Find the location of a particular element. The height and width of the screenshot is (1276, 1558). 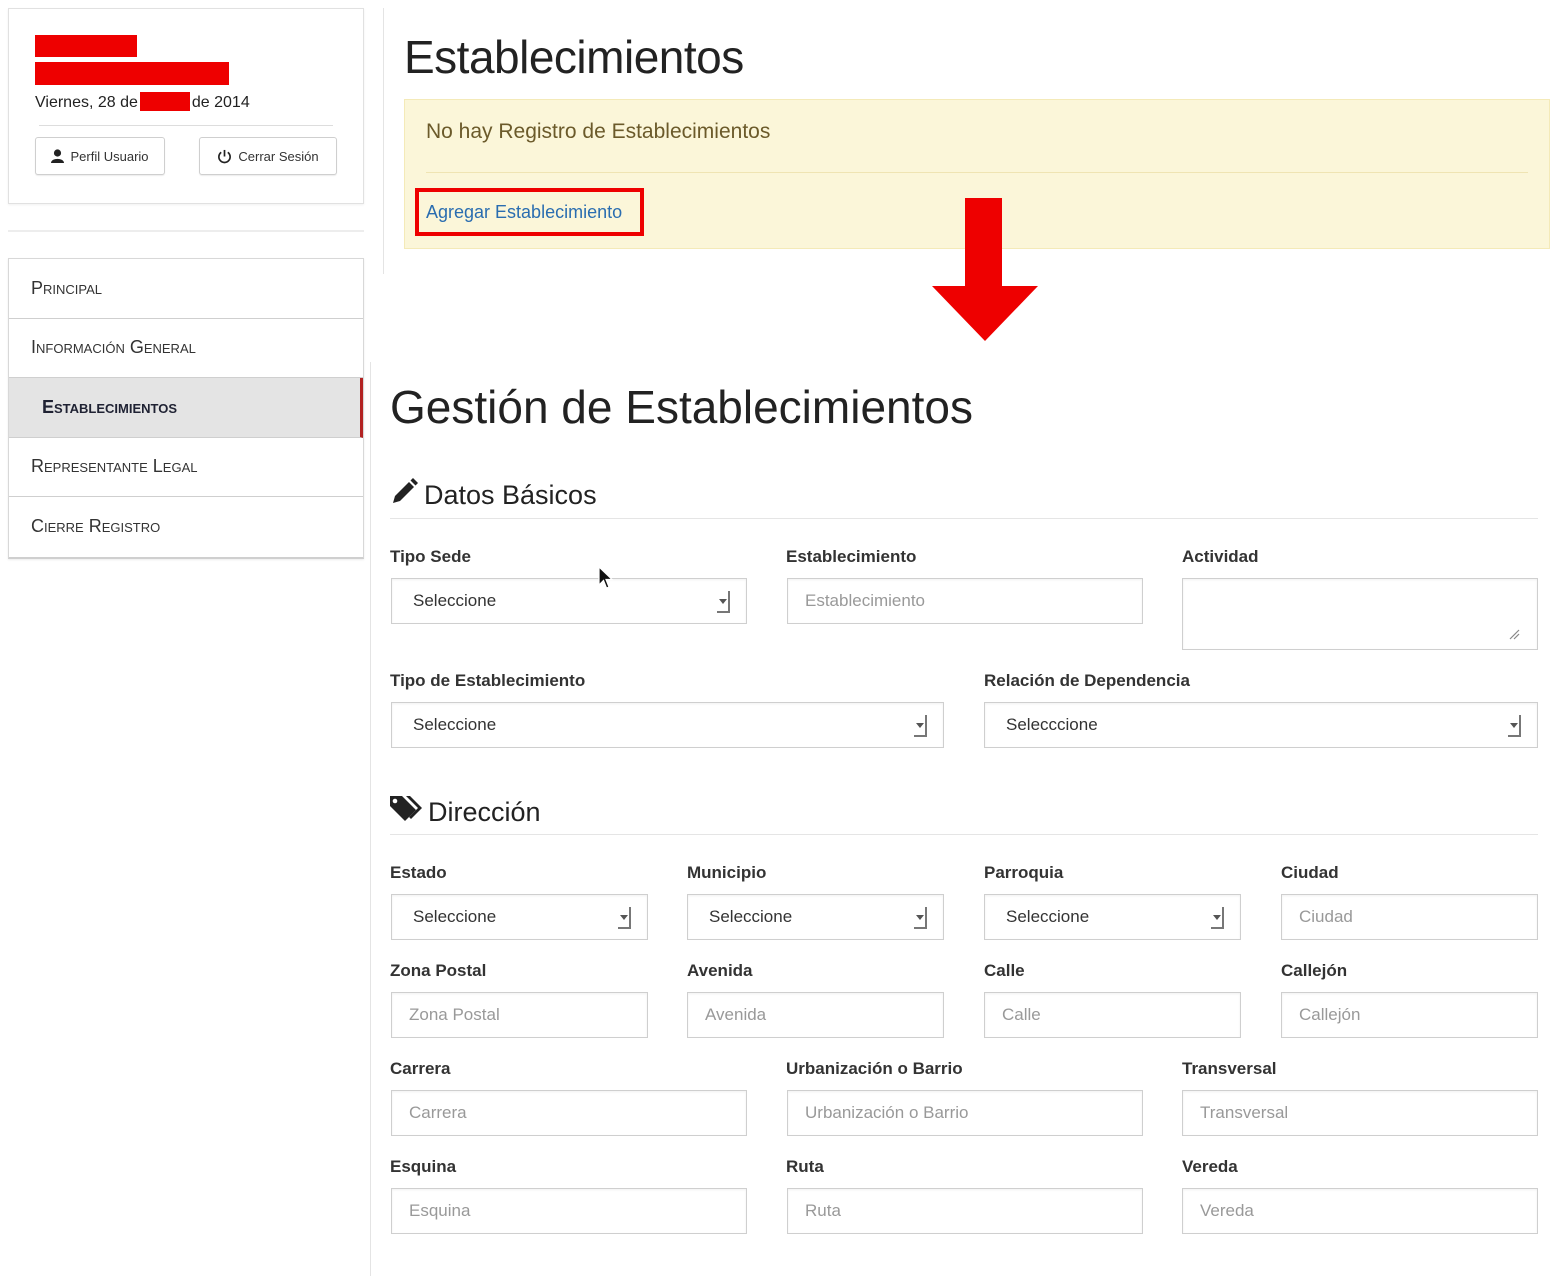

parroquia-select: Seleccione is located at coordinates (1112, 917).